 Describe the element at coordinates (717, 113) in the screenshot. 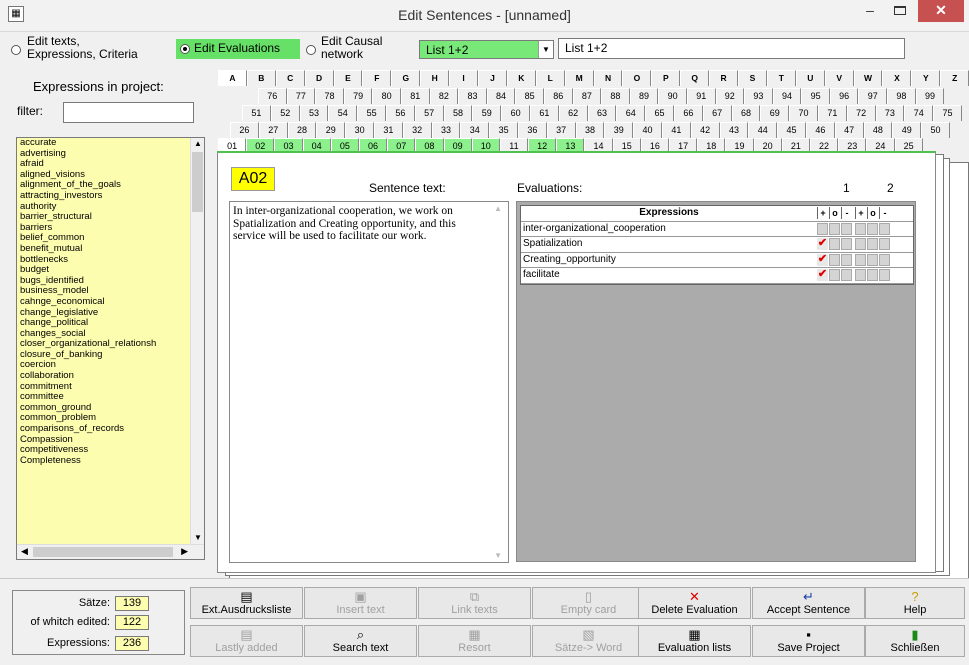

I see `tab-67: 67` at that location.